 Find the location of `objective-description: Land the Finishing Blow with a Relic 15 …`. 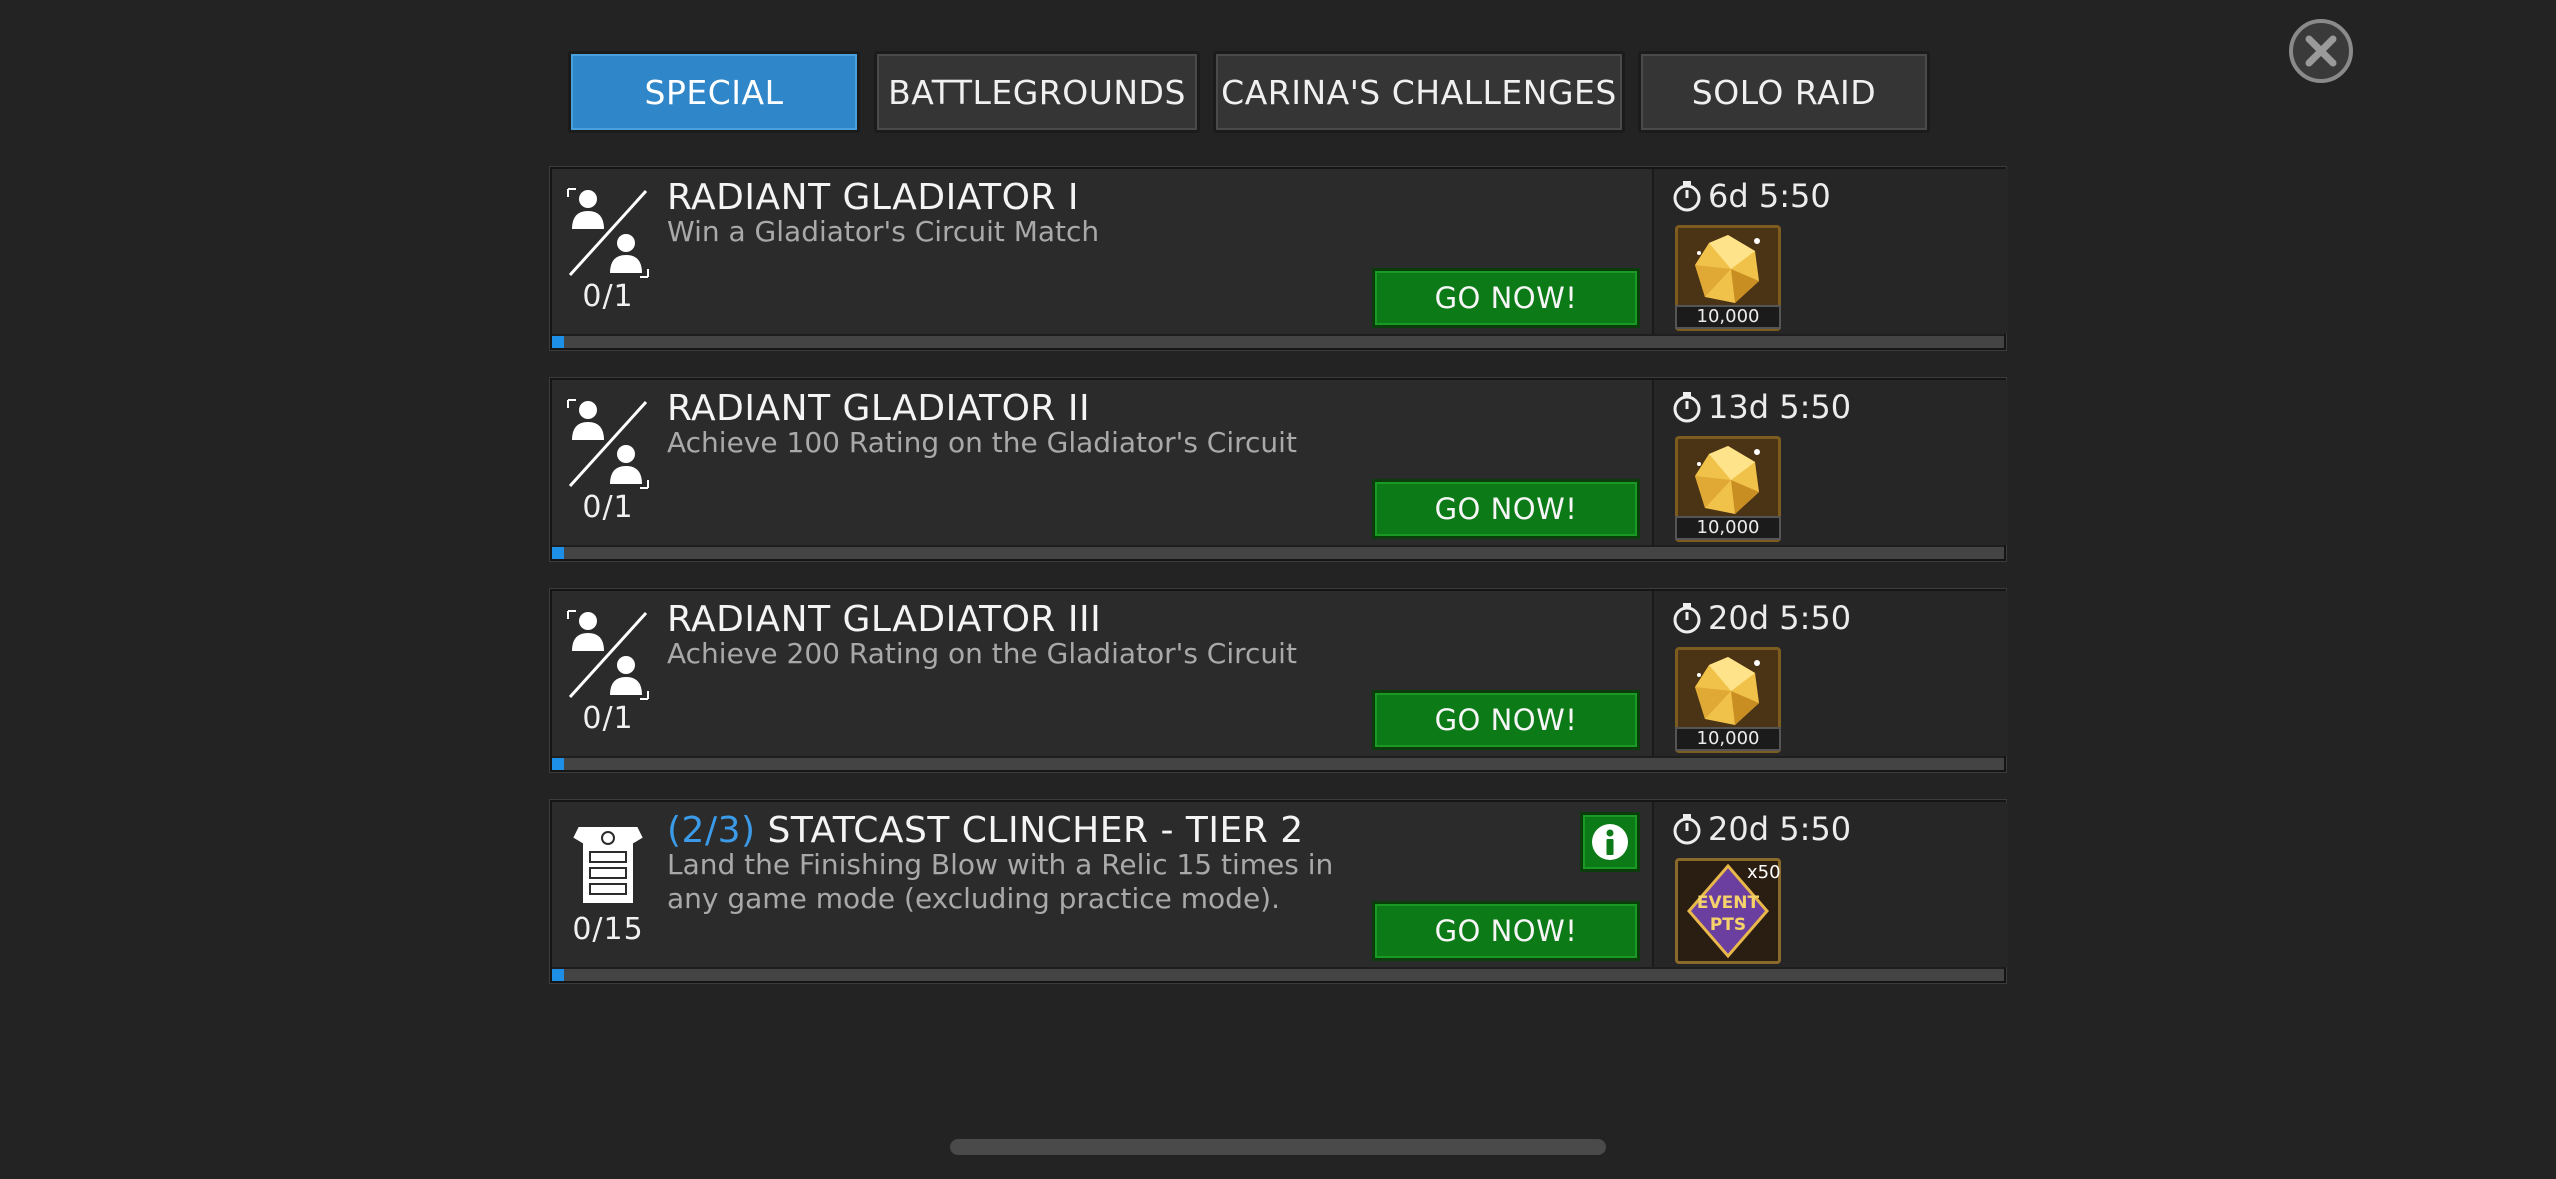

objective-description: Land the Finishing Blow with a Relic 15 … is located at coordinates (1000, 881).